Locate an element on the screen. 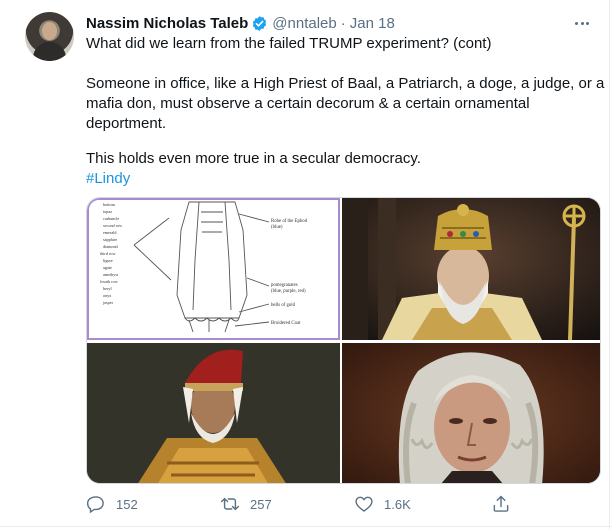 The width and height of the screenshot is (612, 529). diagram-list-item: second row is located at coordinates (112, 225).